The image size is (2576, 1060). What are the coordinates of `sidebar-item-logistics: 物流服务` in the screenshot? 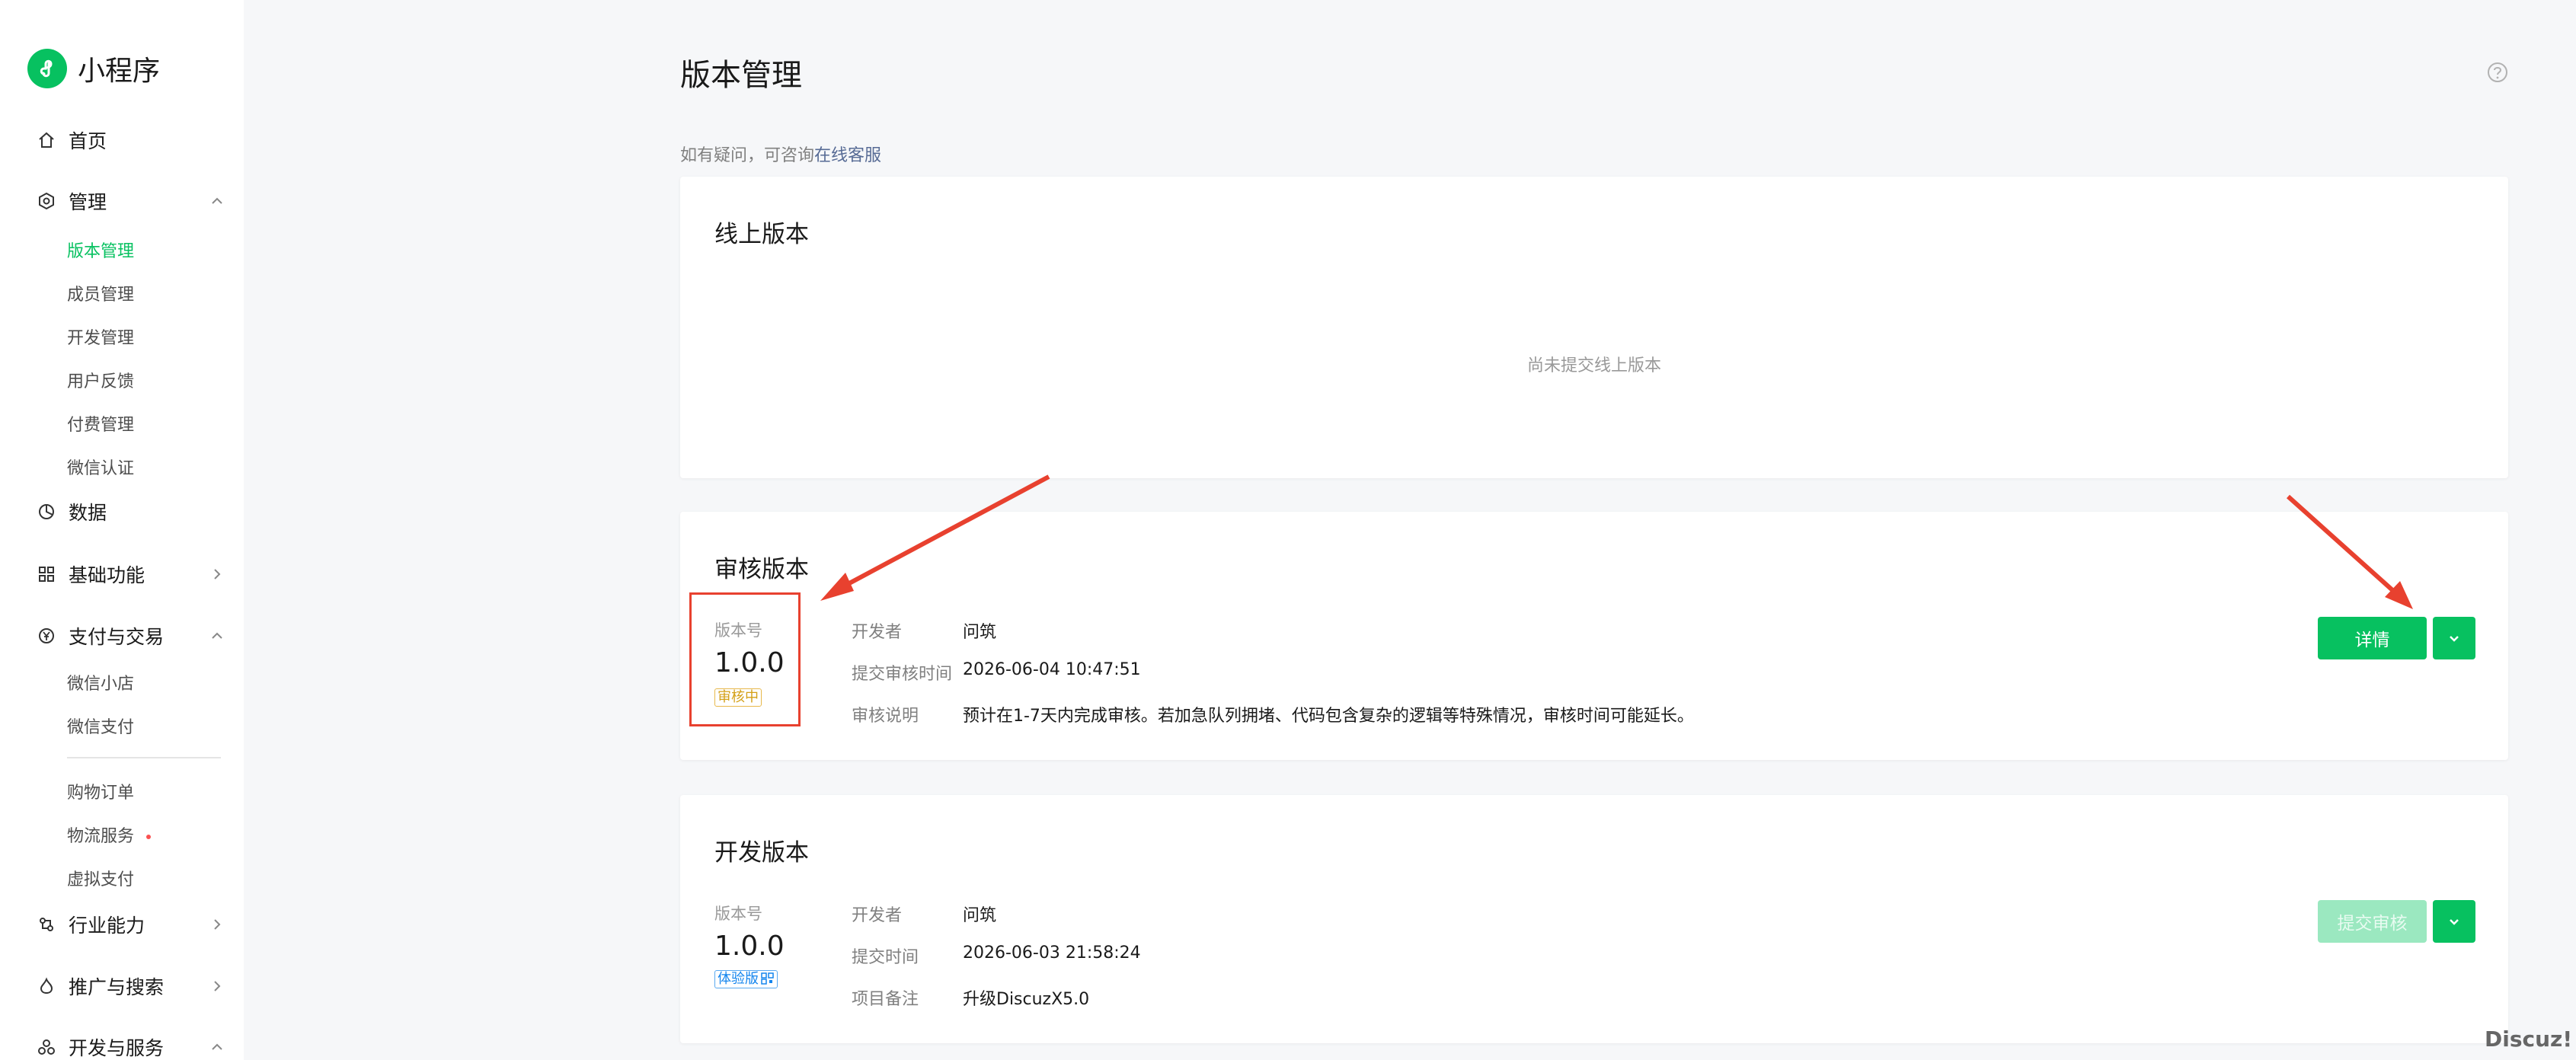 It's located at (110, 834).